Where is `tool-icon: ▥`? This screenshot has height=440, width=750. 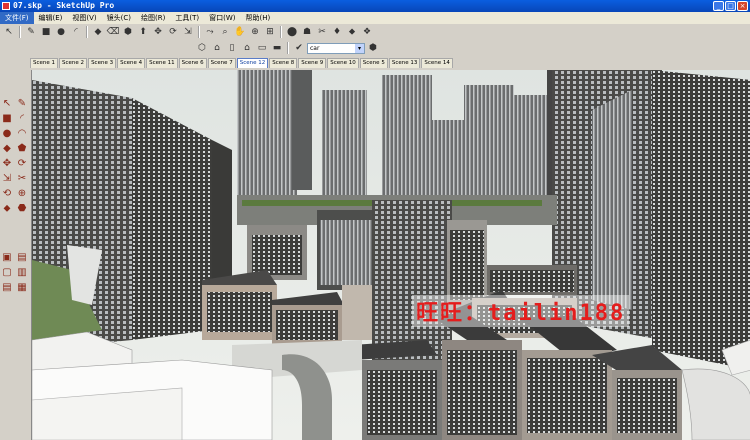 tool-icon: ▥ is located at coordinates (22, 272).